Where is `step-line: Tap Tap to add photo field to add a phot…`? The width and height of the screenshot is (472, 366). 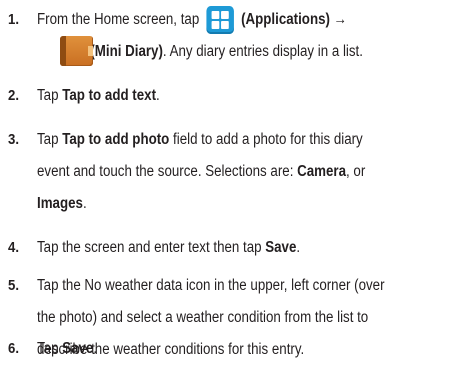 step-line: Tap Tap to add photo field to add a phot… is located at coordinates (200, 139).